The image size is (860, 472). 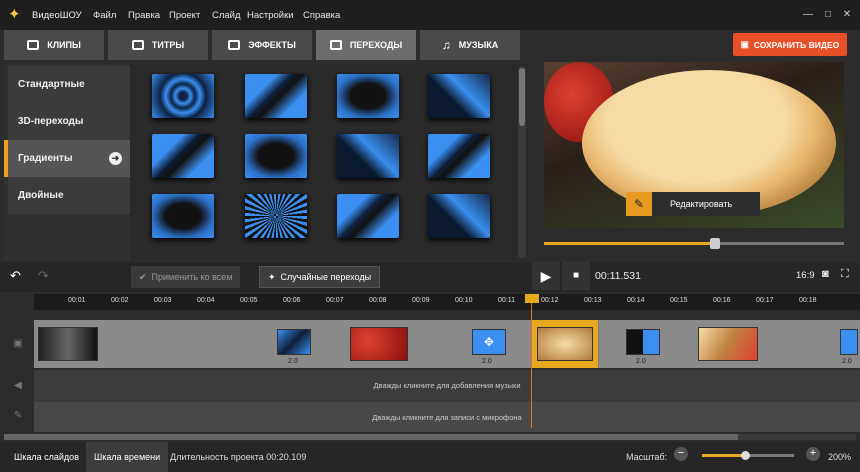 I want to click on video-track-icon: ▣, so click(x=18, y=343).